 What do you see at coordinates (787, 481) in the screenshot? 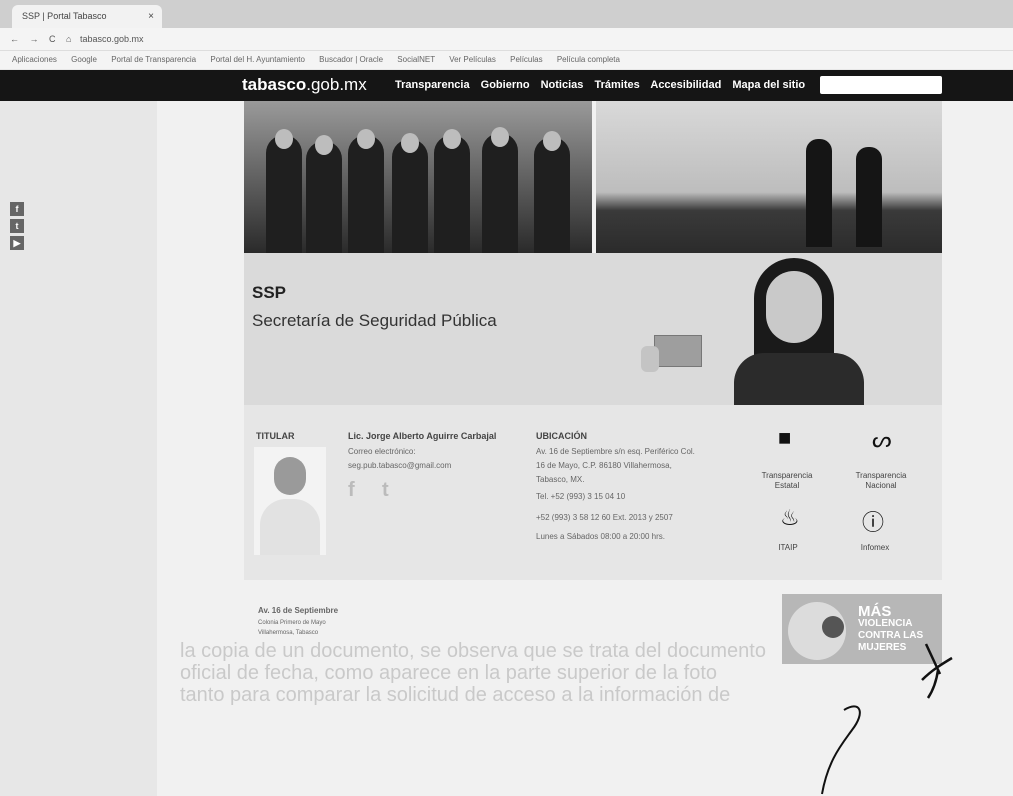
I see `transparencia-estatal-link: Transparencia Estatal` at bounding box center [787, 481].